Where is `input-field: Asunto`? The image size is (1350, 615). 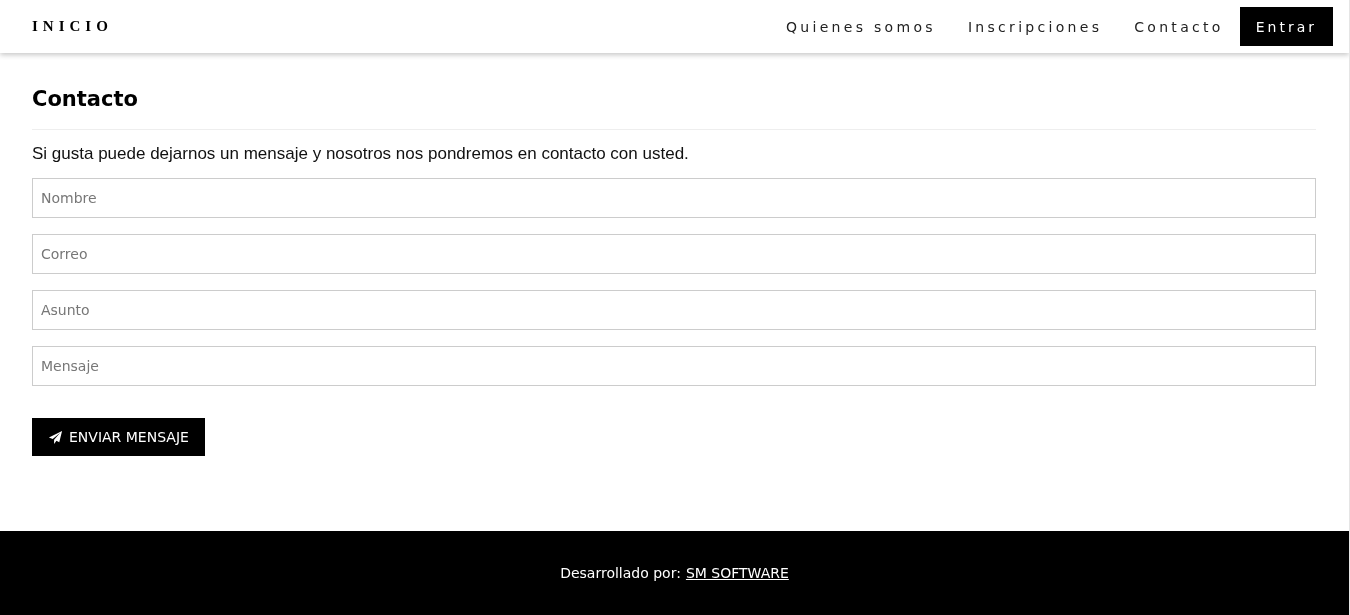
input-field: Asunto is located at coordinates (674, 310).